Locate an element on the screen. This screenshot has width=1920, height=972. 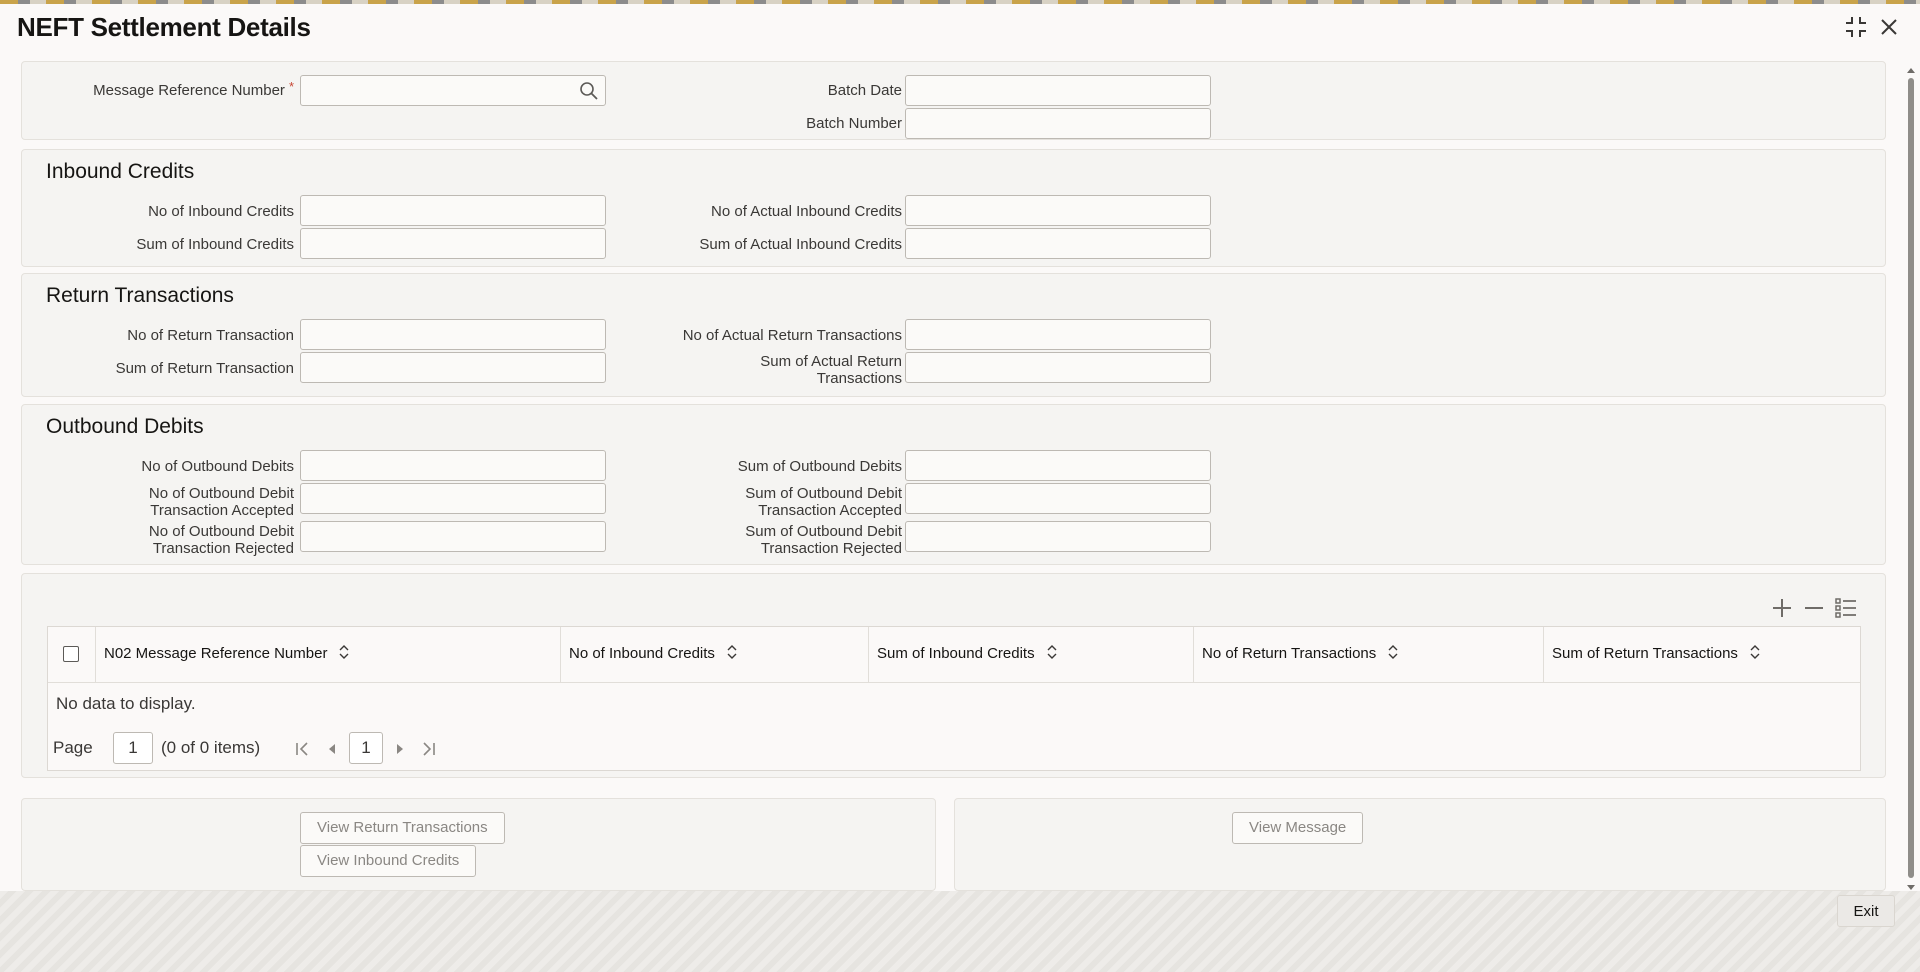
no-return-label: No of Return Transaction is located at coordinates (210, 335).